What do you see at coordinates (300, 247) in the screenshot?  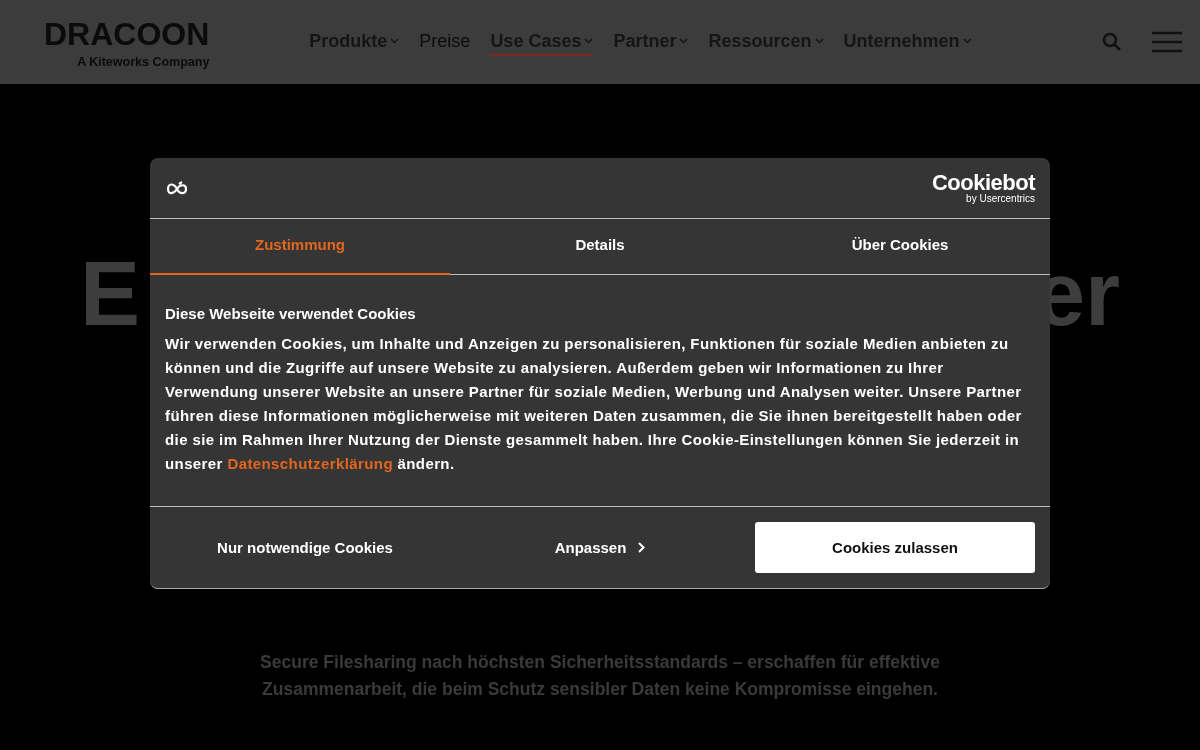 I see `dialog-tab: Zustimmung` at bounding box center [300, 247].